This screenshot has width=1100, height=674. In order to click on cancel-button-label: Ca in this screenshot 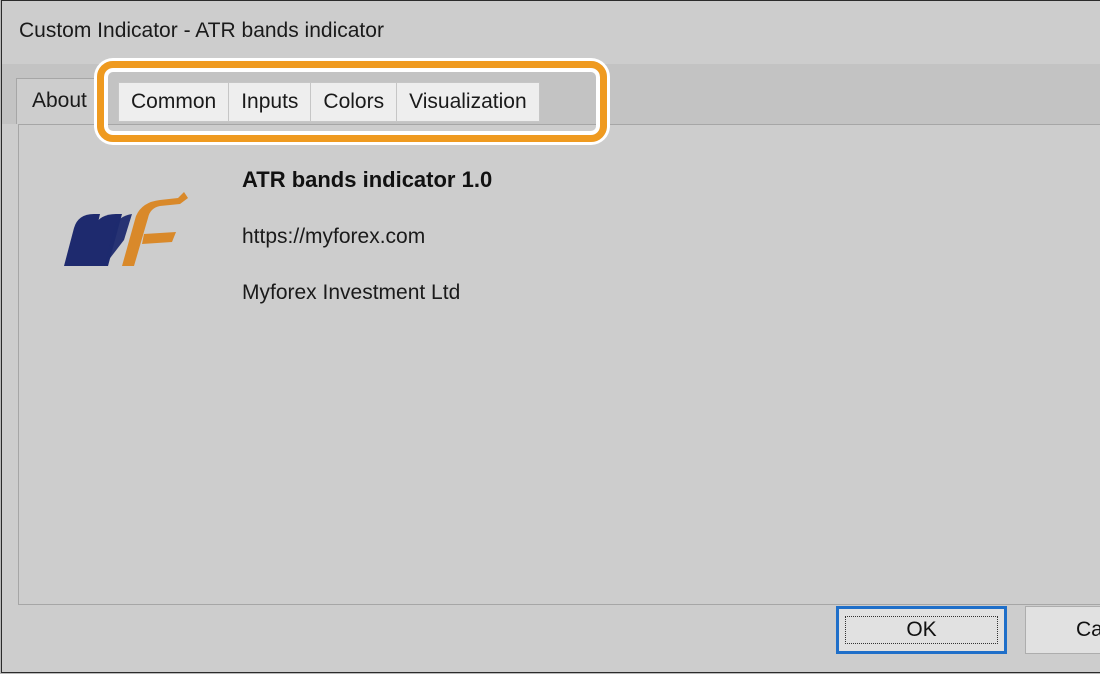, I will do `click(1088, 629)`.